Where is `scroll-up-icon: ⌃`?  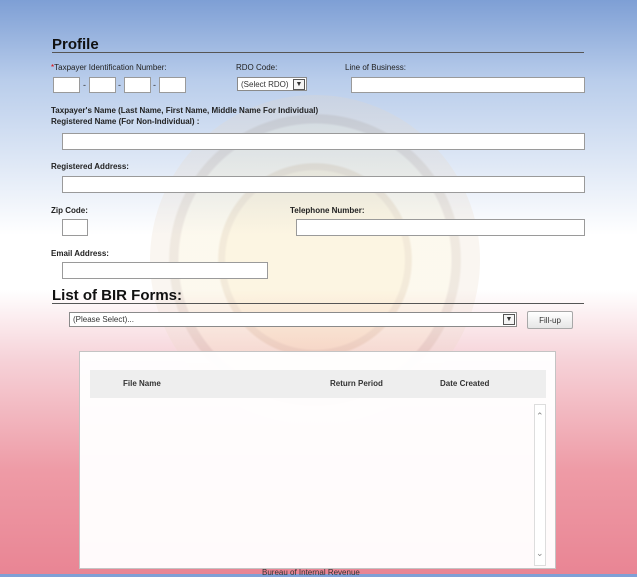
scroll-up-icon: ⌃ is located at coordinates (540, 416).